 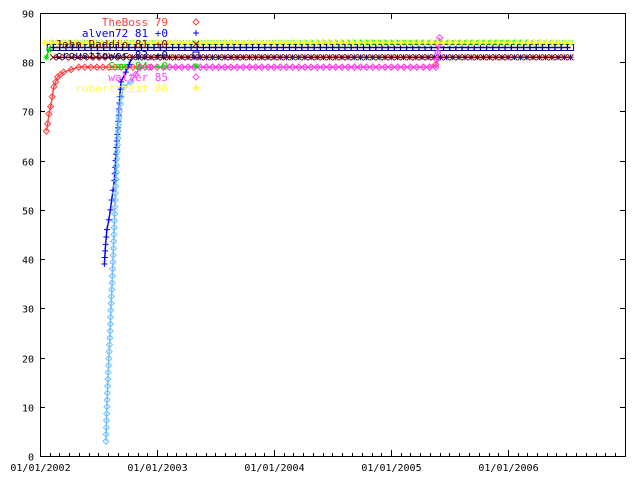 I want to click on y-tick-label: 50, so click(x=28, y=212).